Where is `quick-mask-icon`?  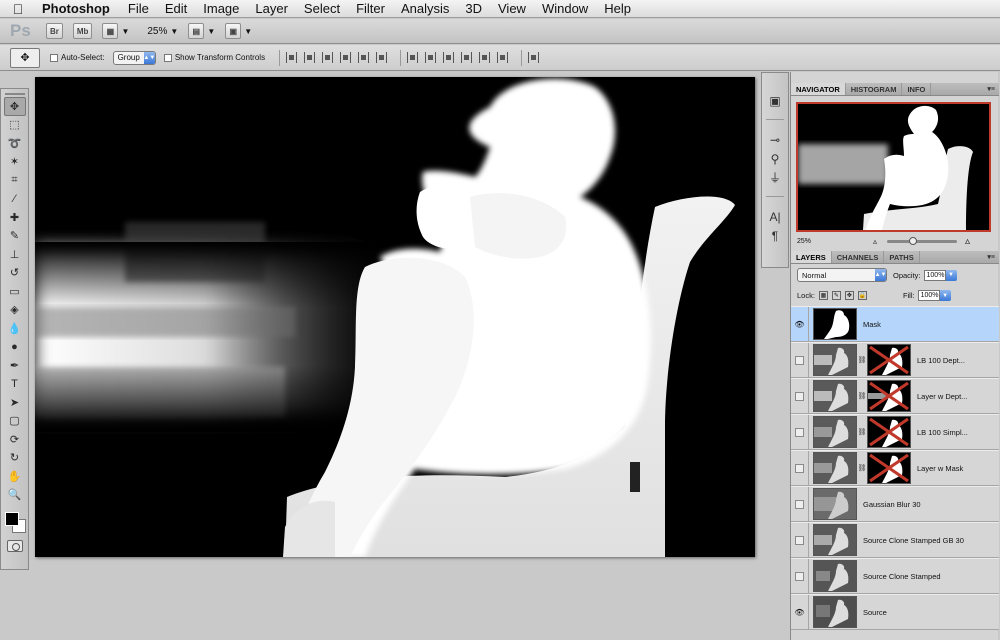 quick-mask-icon is located at coordinates (14, 546).